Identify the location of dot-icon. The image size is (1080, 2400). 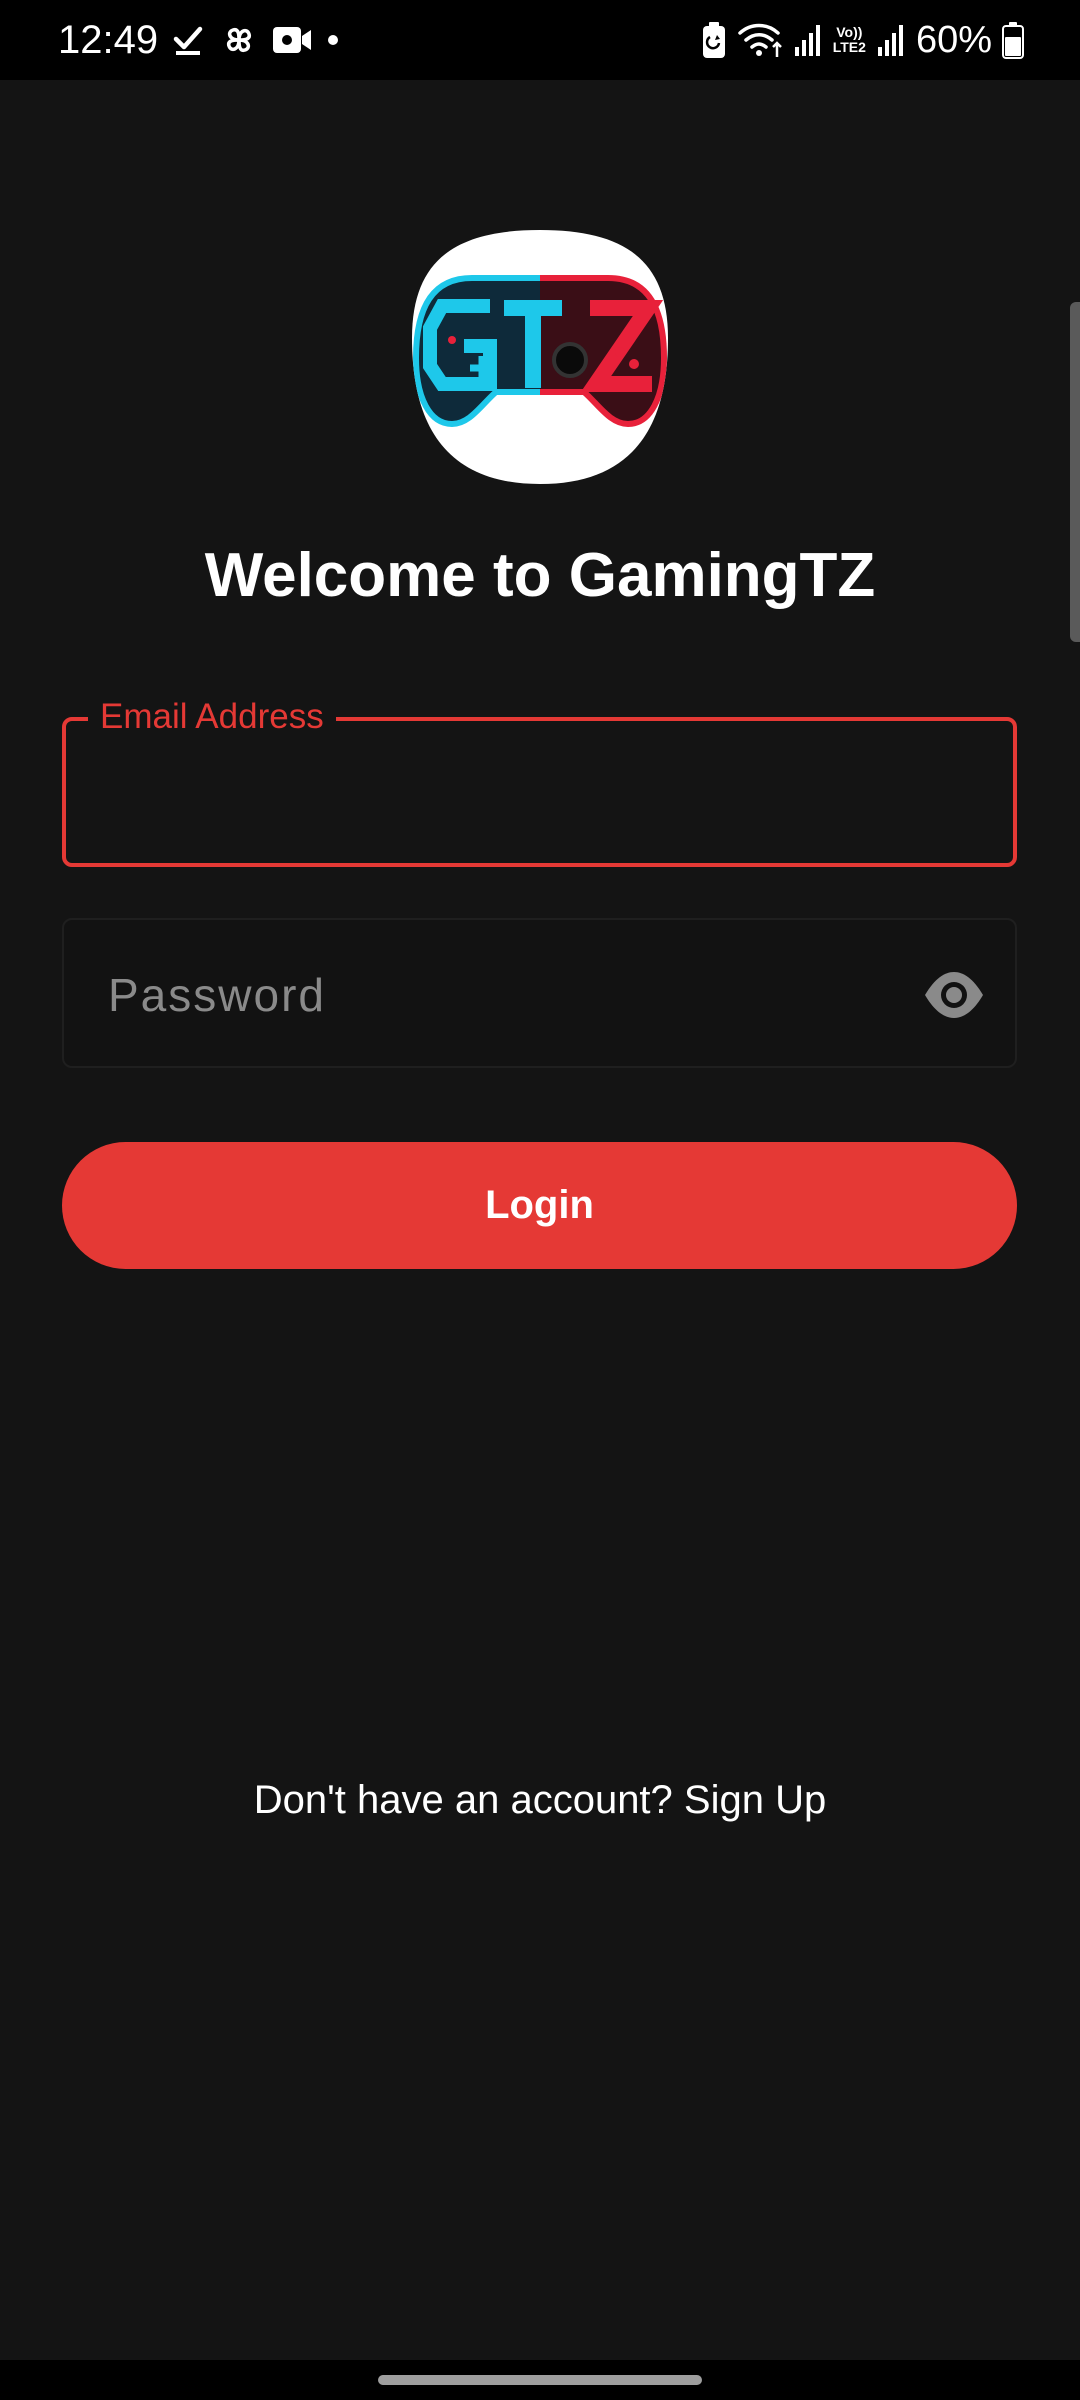
(333, 40).